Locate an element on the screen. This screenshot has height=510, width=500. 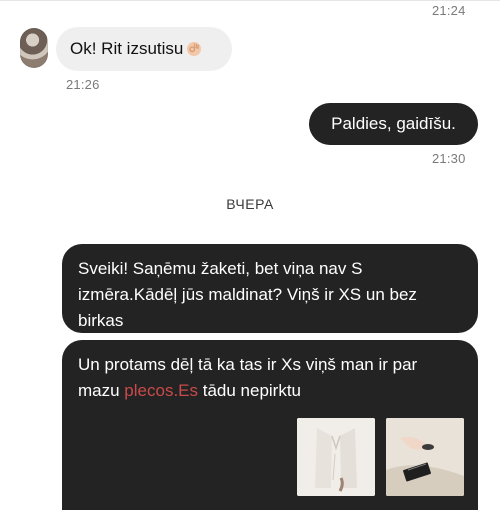
outgoing-message-text: Paldies, gaidīšu. is located at coordinates (393, 123).